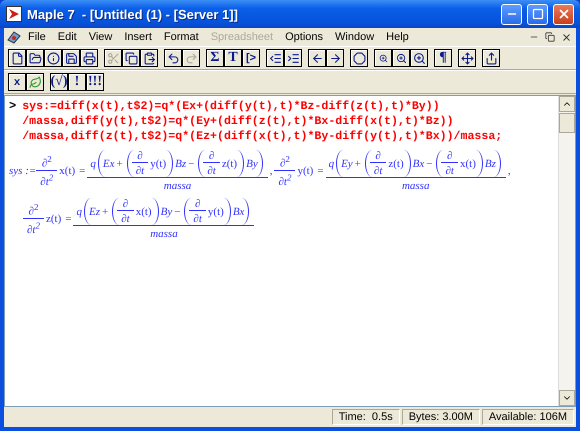 Image resolution: width=580 pixels, height=431 pixels. Describe the element at coordinates (138, 37) in the screenshot. I see `menu-item: Insert` at that location.